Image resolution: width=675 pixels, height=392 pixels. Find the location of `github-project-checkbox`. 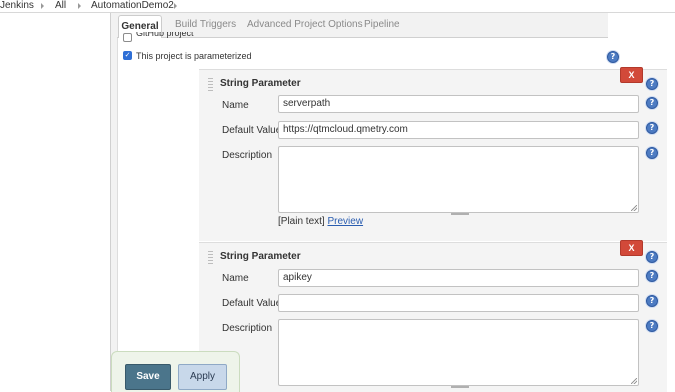

github-project-checkbox is located at coordinates (127, 37).